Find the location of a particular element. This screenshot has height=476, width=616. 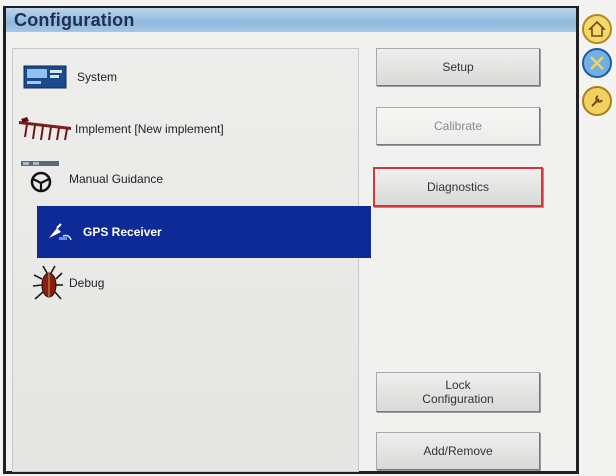

home-button is located at coordinates (597, 29).